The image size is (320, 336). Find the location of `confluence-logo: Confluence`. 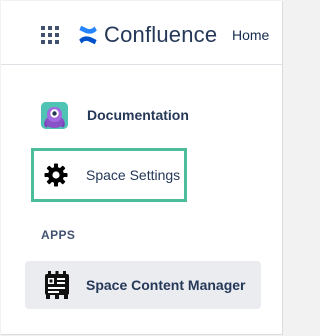

confluence-logo: Confluence is located at coordinates (147, 35).